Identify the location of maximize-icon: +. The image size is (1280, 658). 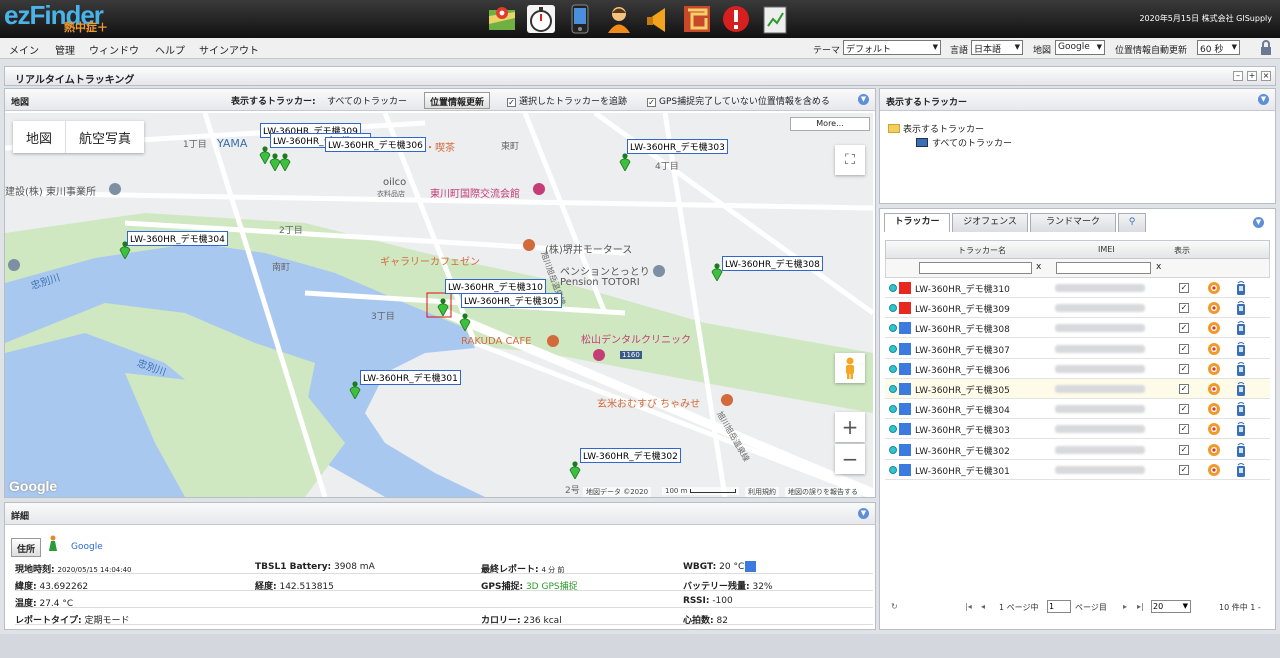
(1252, 76).